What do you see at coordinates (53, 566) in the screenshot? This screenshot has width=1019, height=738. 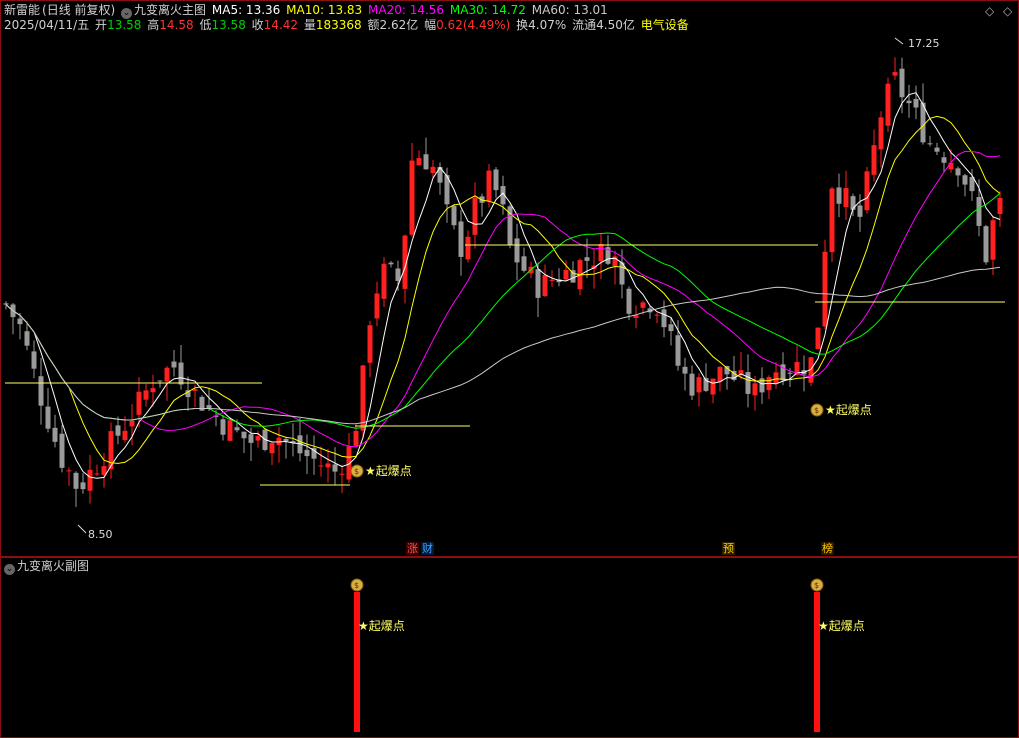 I see `sub-chart-title: 九变离火副图` at bounding box center [53, 566].